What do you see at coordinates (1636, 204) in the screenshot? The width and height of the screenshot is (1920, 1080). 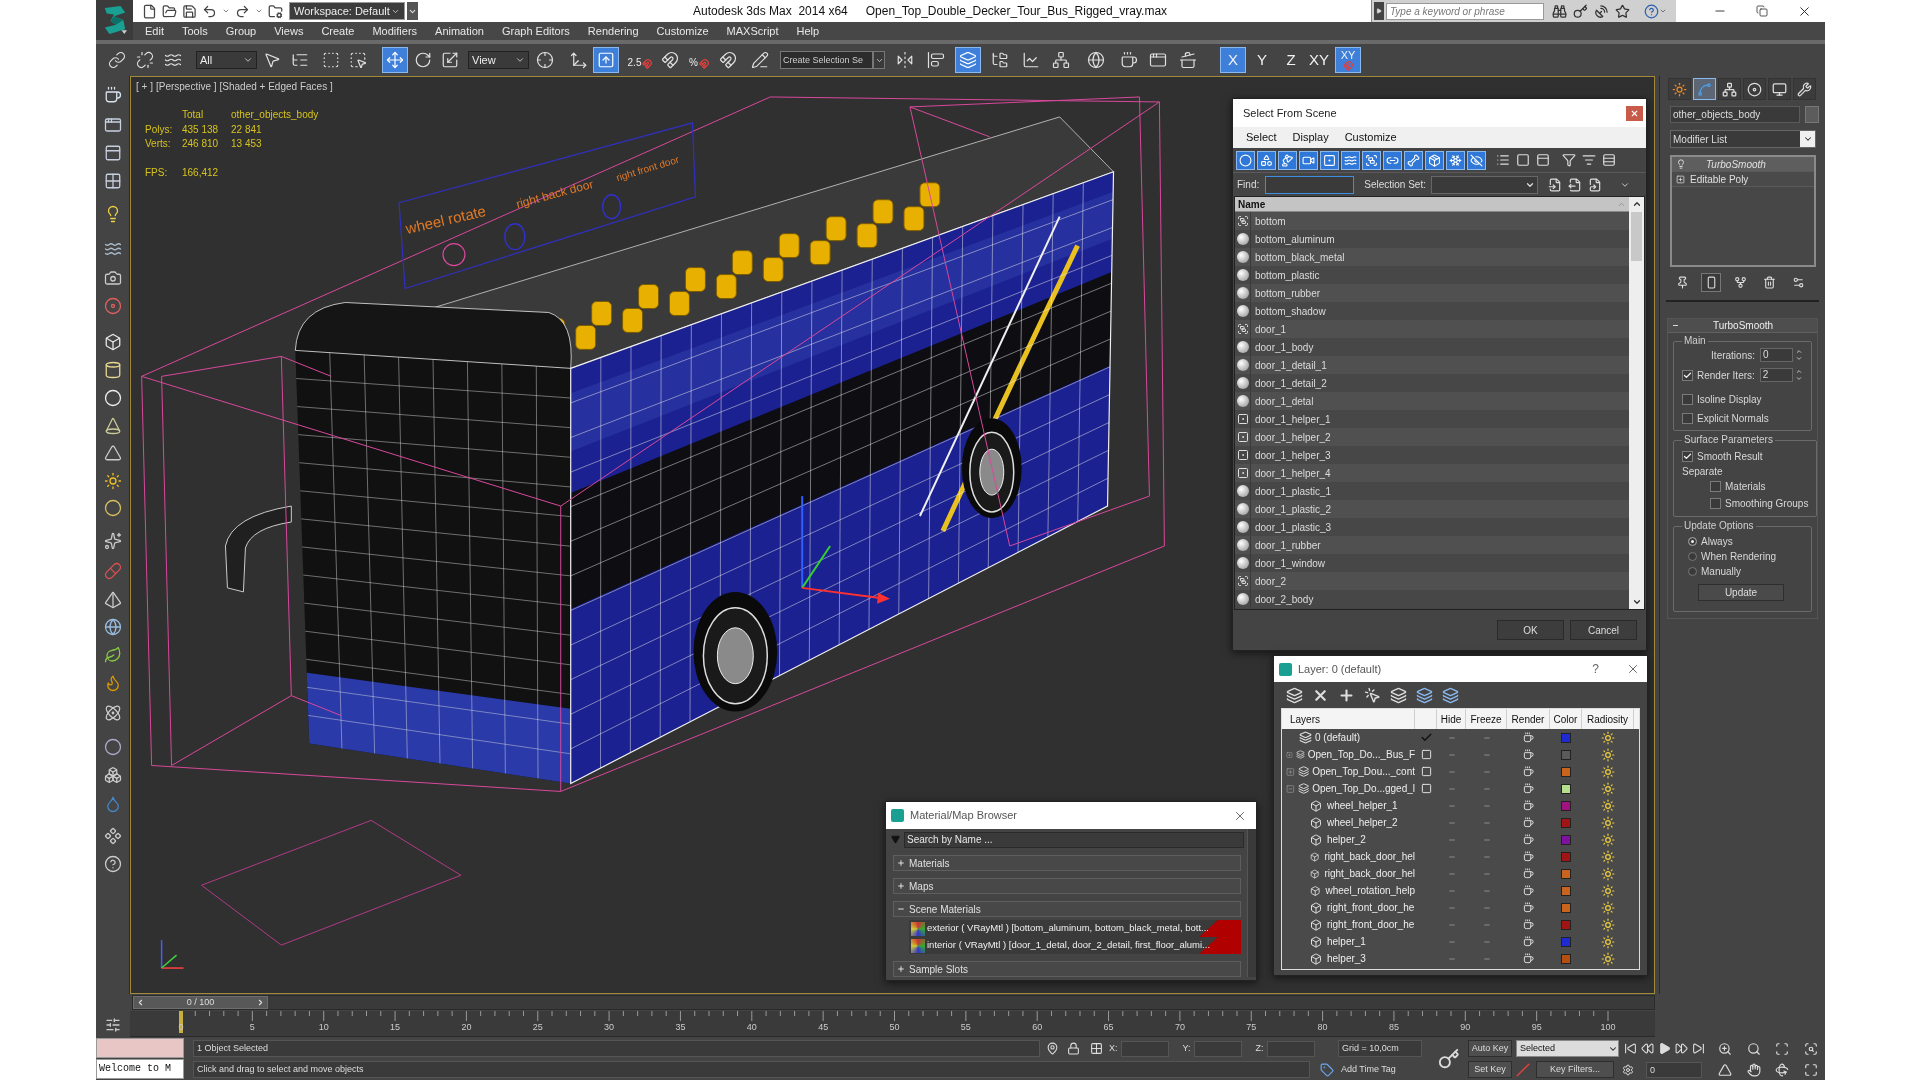 I see `scroll-up-icon` at bounding box center [1636, 204].